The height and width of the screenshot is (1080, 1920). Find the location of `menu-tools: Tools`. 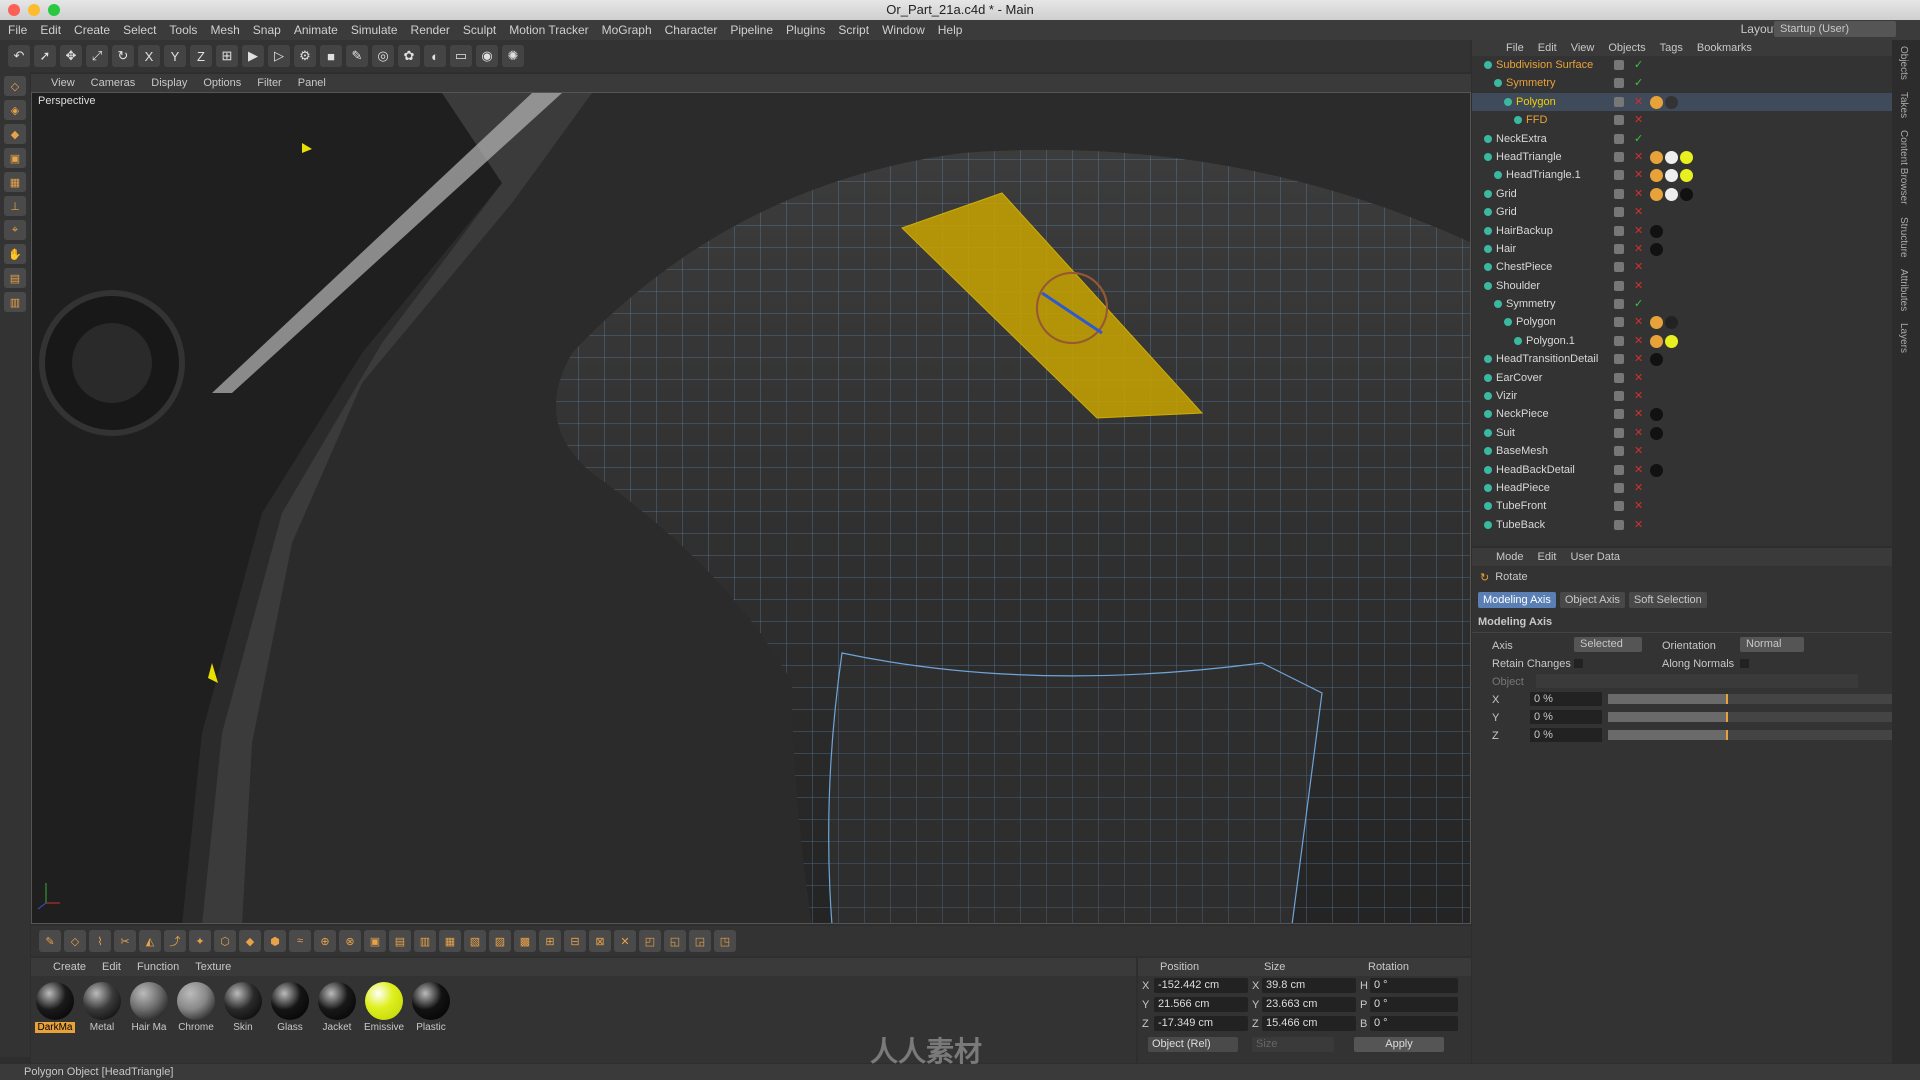

menu-tools: Tools is located at coordinates (183, 30).